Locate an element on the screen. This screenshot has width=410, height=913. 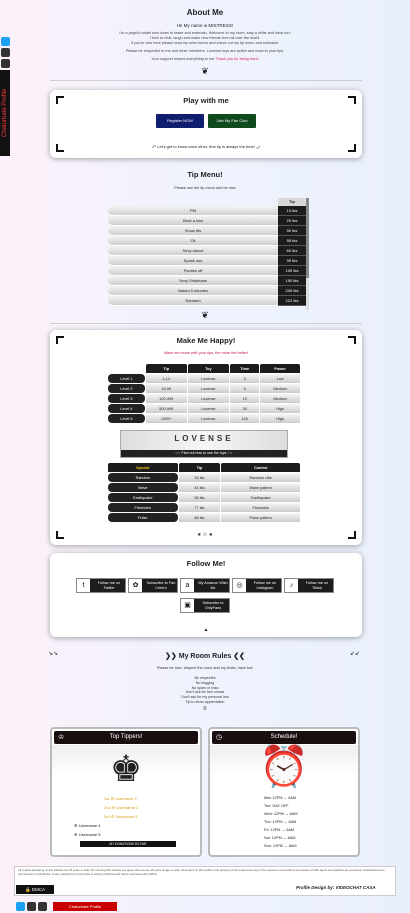
profile-design-credit: Profile Design by: VIDEOCHAT CASA is located at coordinates (336, 887).